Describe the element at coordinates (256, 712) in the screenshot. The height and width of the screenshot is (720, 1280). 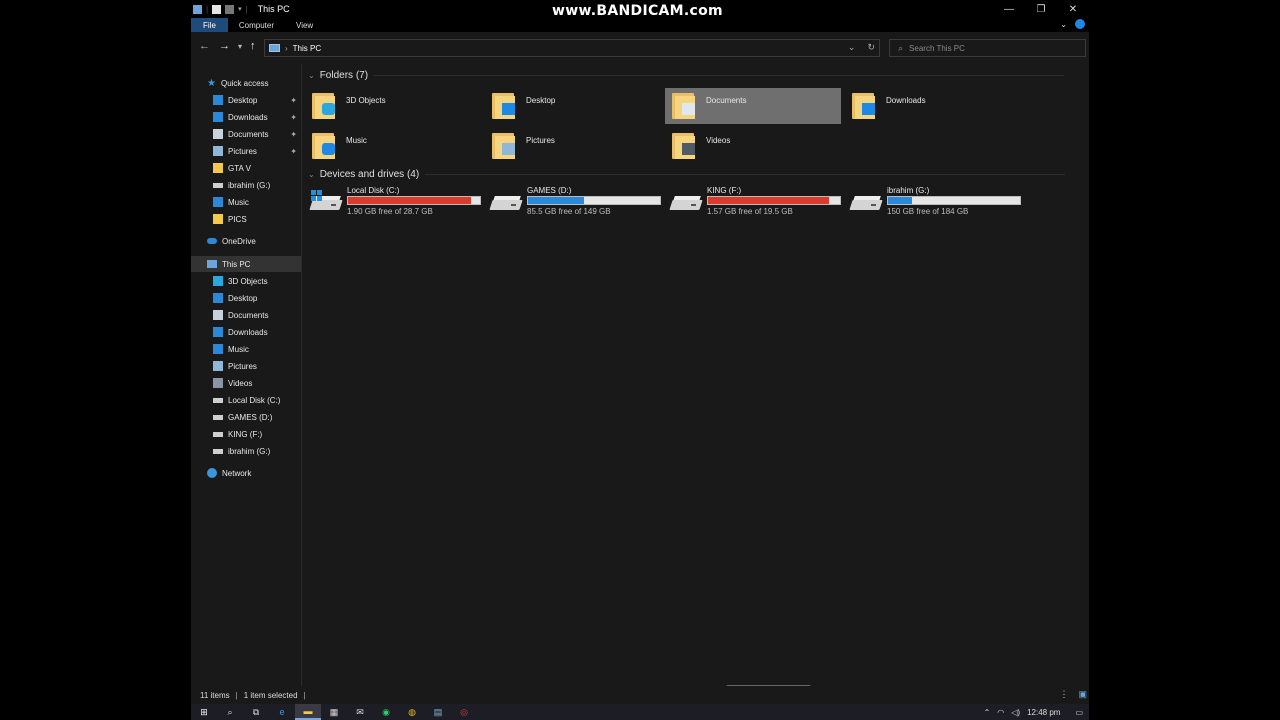
I see `task-view-icon: ⧉` at that location.